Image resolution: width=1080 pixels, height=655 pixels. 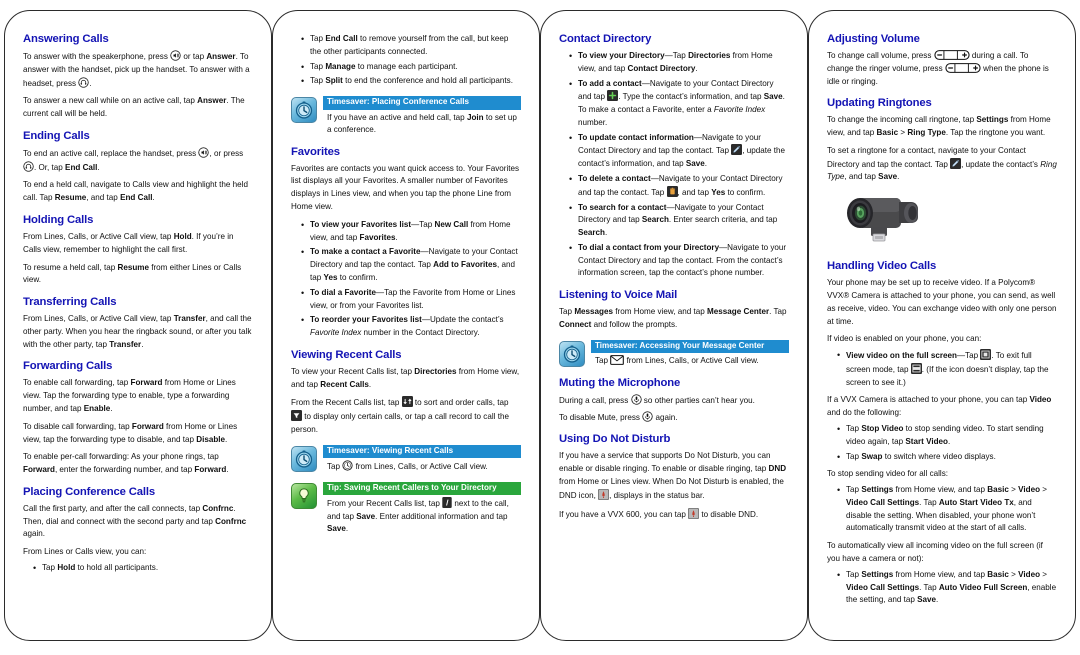 What do you see at coordinates (194, 56) in the screenshot?
I see `text: or tap` at bounding box center [194, 56].